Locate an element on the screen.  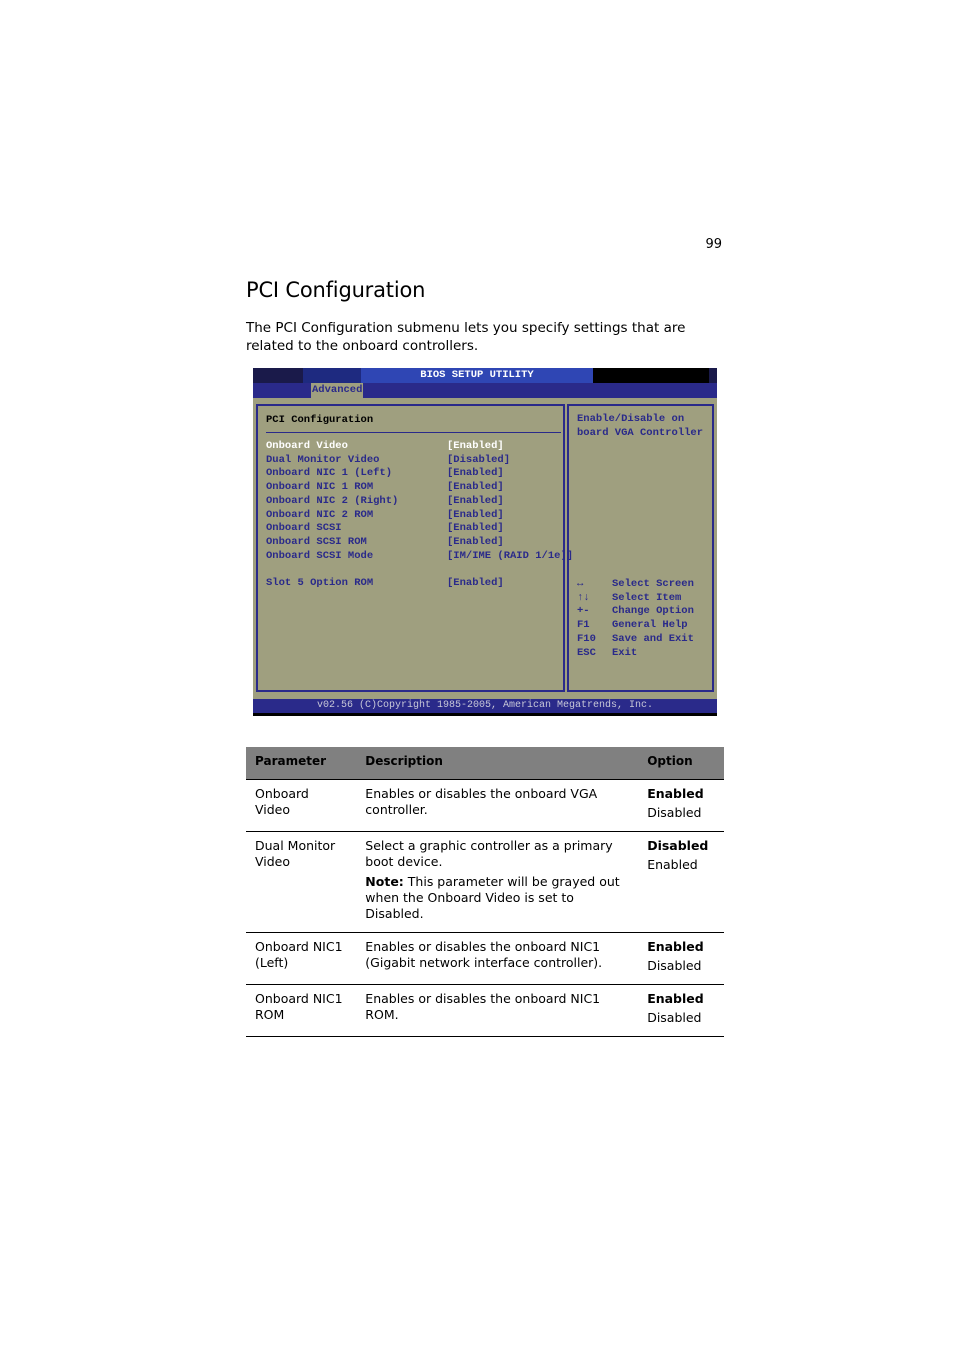
key-hint: ESC Exit is located at coordinates (607, 652).